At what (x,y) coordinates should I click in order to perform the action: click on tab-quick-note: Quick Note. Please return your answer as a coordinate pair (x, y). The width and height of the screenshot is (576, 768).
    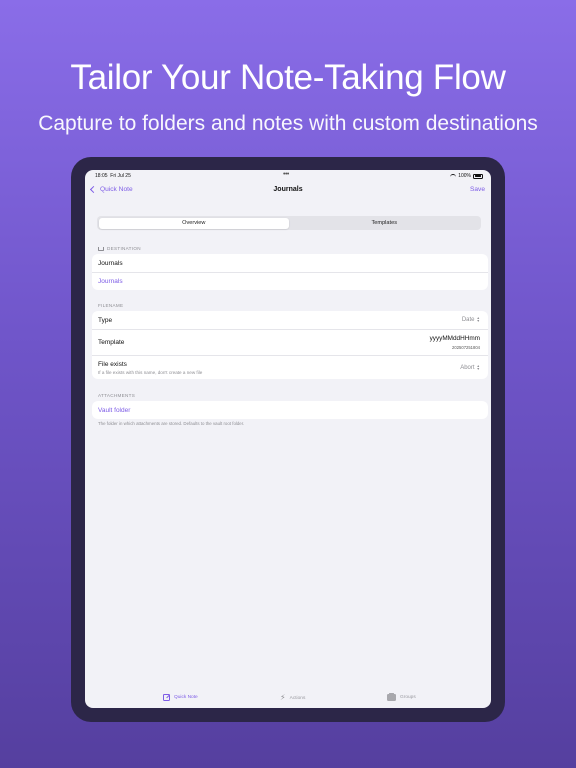
    Looking at the image, I should click on (180, 697).